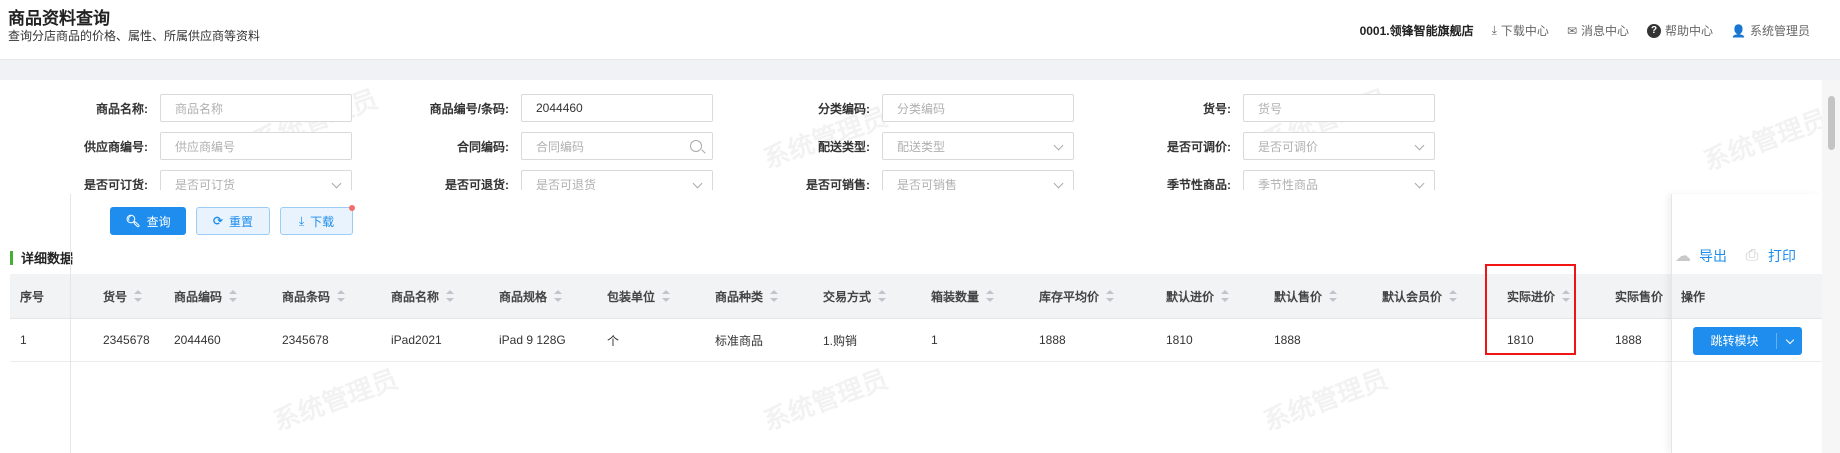 Image resolution: width=1840 pixels, height=453 pixels. Describe the element at coordinates (256, 146) in the screenshot. I see `supplier-code-input: 供应商编号` at that location.